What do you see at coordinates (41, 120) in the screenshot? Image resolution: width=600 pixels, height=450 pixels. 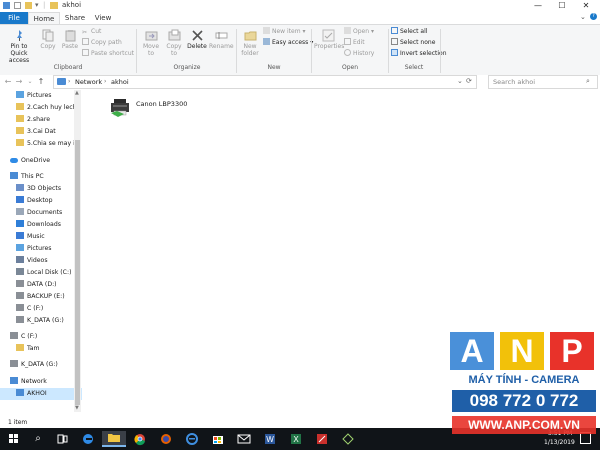 I see `sidebar-item: 2.share` at bounding box center [41, 120].